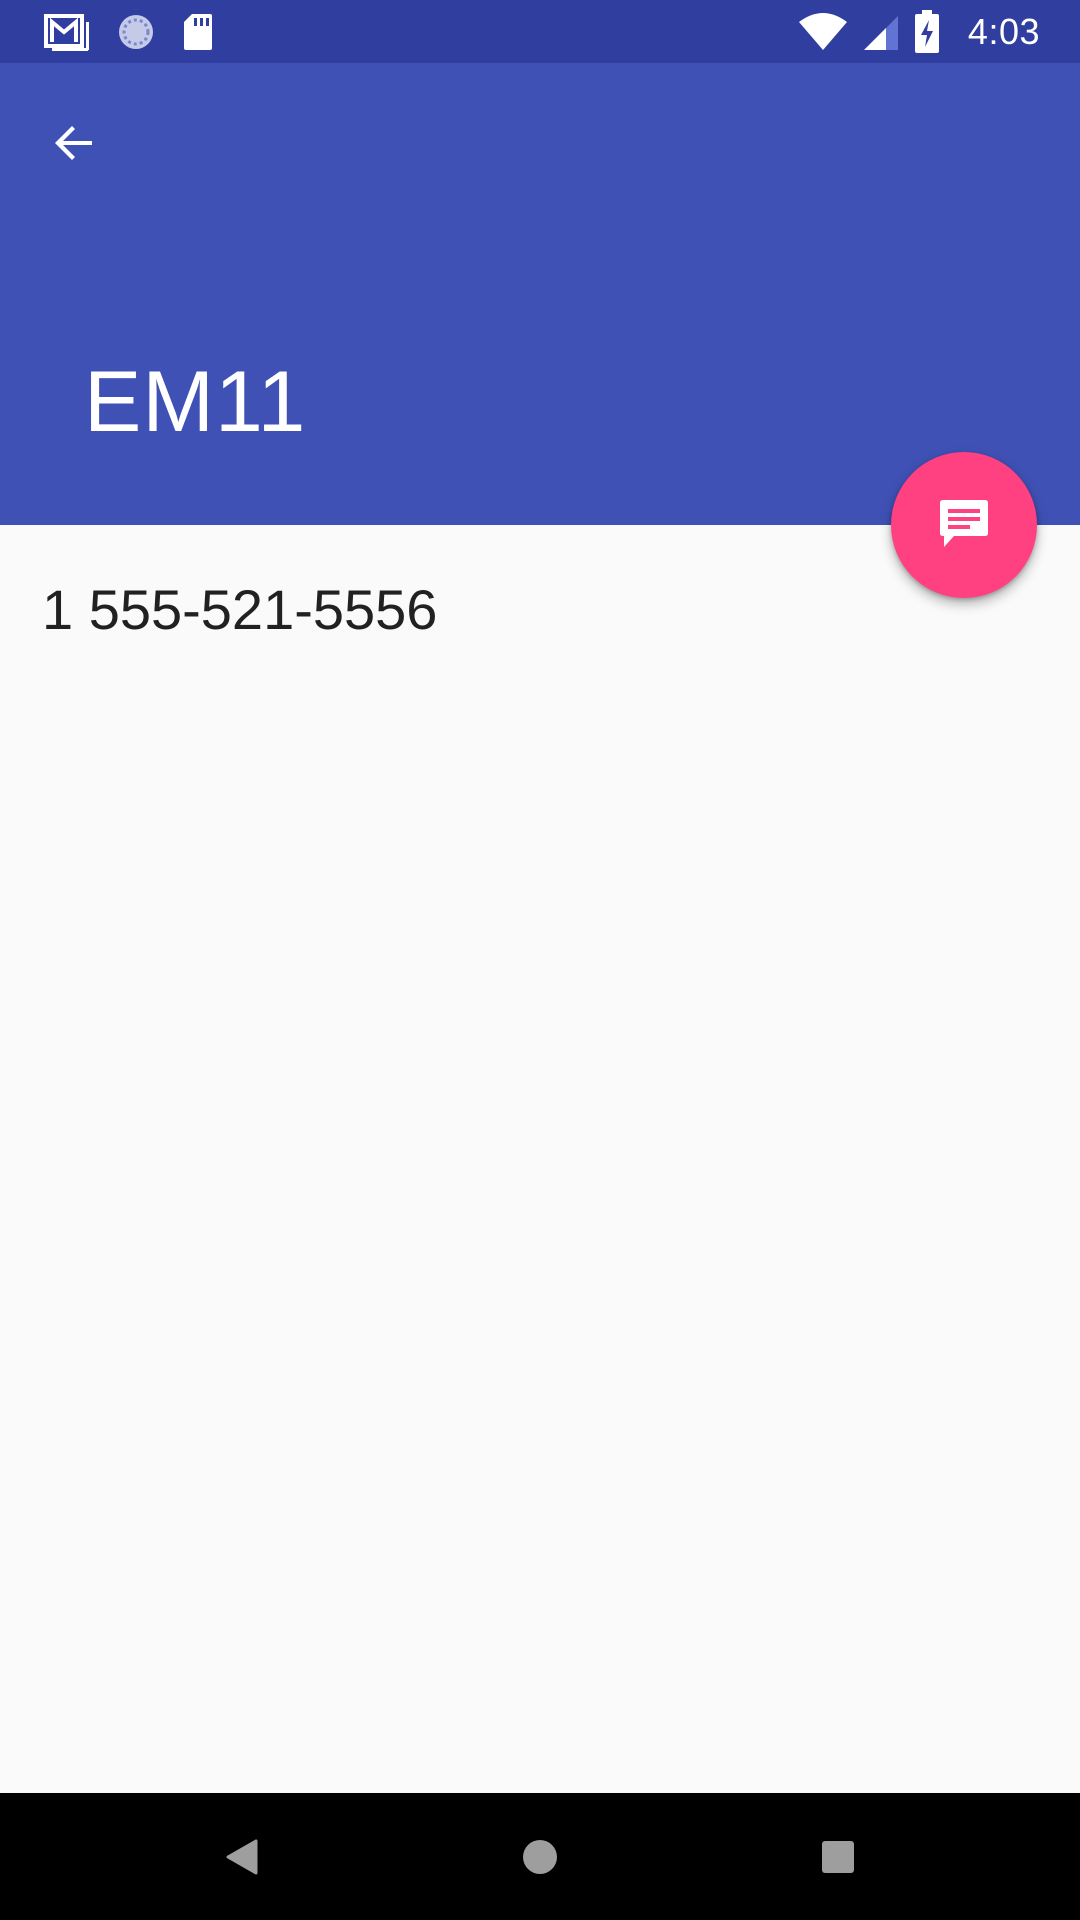  I want to click on back-button, so click(74, 143).